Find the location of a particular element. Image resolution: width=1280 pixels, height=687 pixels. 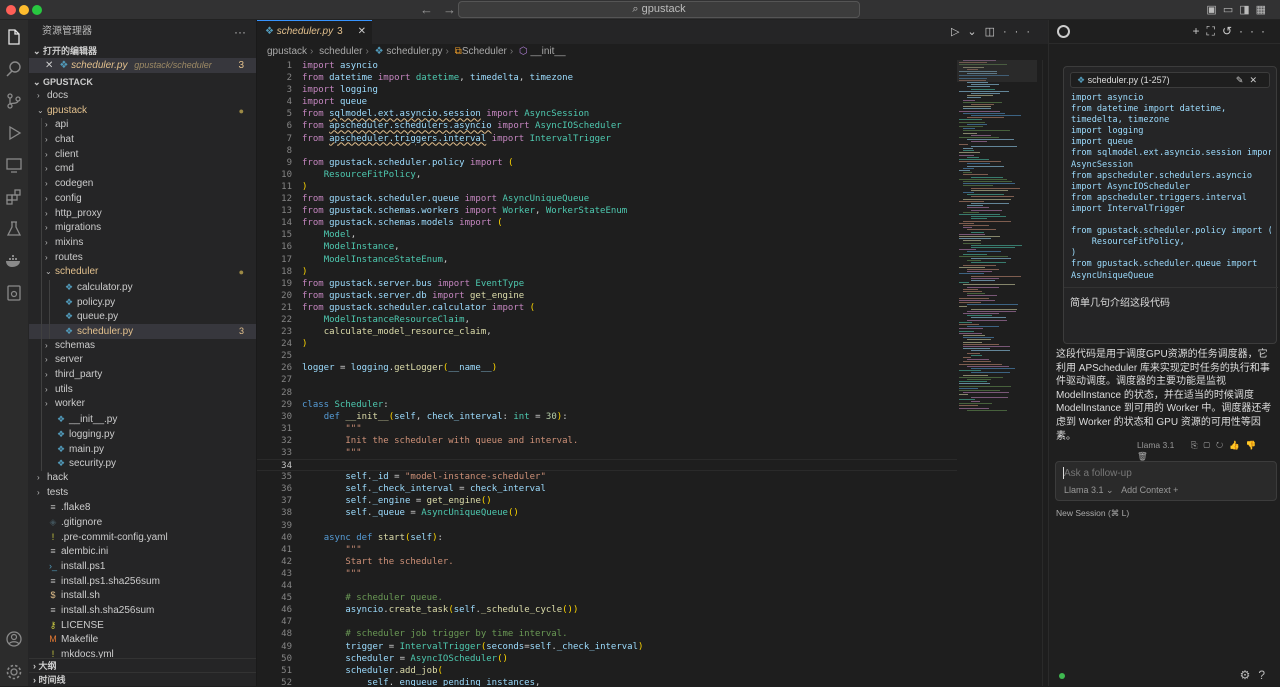

tree-item: ❖ logging.py is located at coordinates (142, 434).